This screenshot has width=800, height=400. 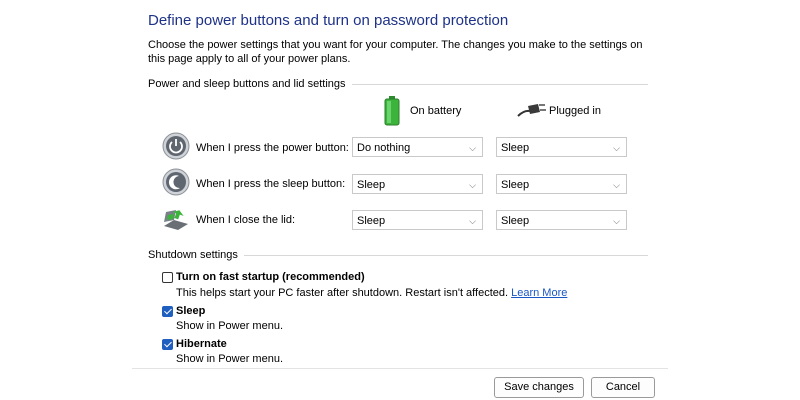 I want to click on fast-startup-title: Turn on fast startup (recommended), so click(x=270, y=277).